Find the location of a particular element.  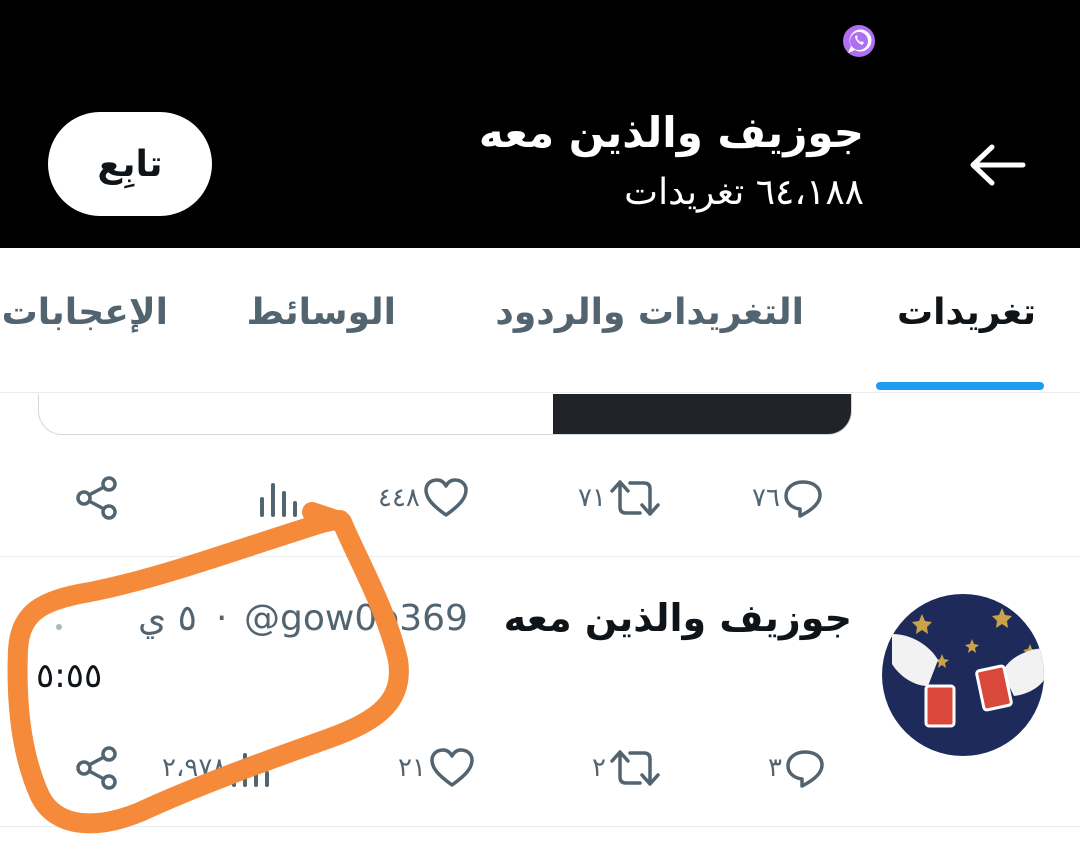

reply-button: ٣ is located at coordinates (797, 768).